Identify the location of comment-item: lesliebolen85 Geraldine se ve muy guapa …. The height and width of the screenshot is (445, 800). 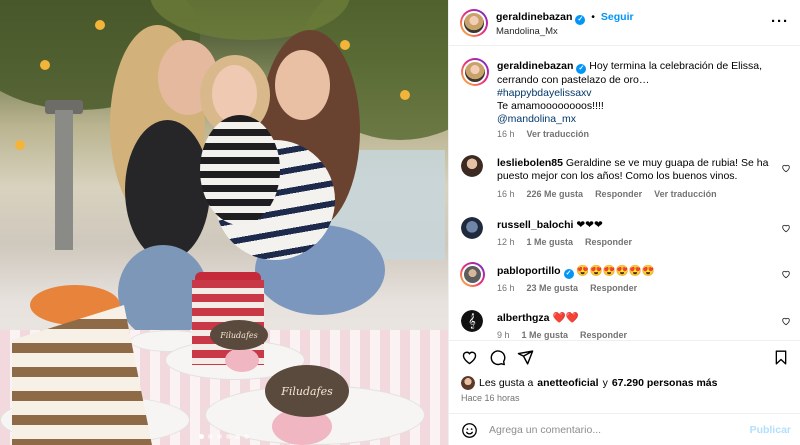
(626, 177).